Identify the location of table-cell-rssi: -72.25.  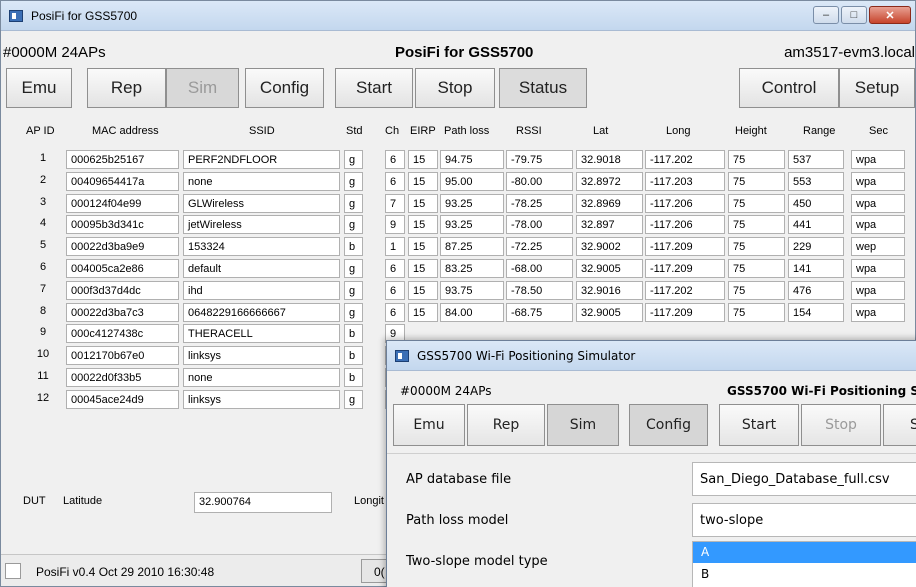
(539, 246).